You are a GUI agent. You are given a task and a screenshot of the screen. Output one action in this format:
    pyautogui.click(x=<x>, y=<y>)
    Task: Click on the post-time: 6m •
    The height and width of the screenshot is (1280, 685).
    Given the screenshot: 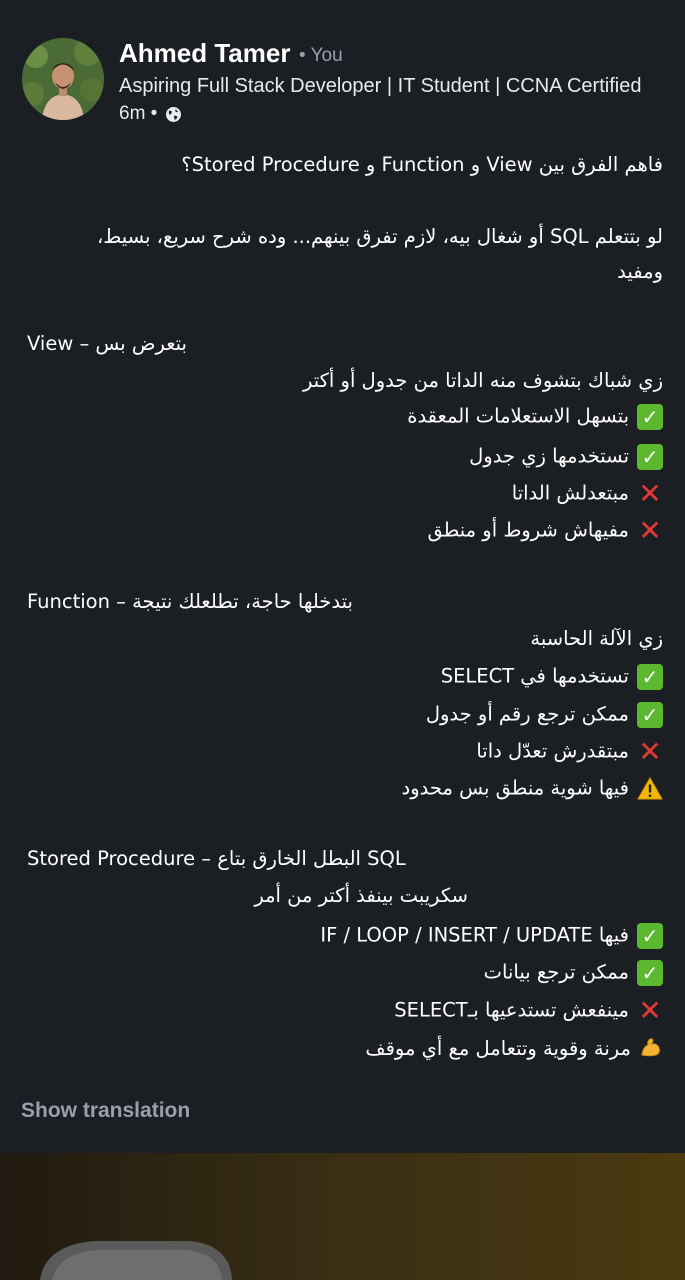 What is the action you would take?
    pyautogui.click(x=138, y=113)
    